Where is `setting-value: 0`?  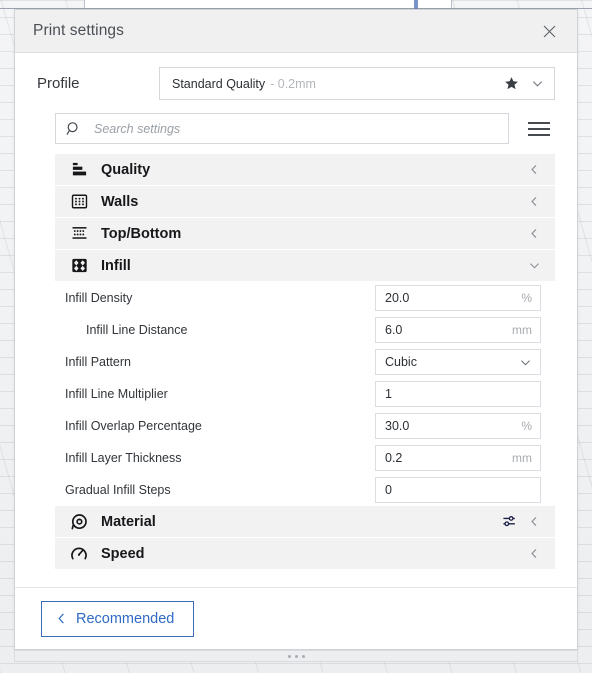 setting-value: 0 is located at coordinates (388, 490).